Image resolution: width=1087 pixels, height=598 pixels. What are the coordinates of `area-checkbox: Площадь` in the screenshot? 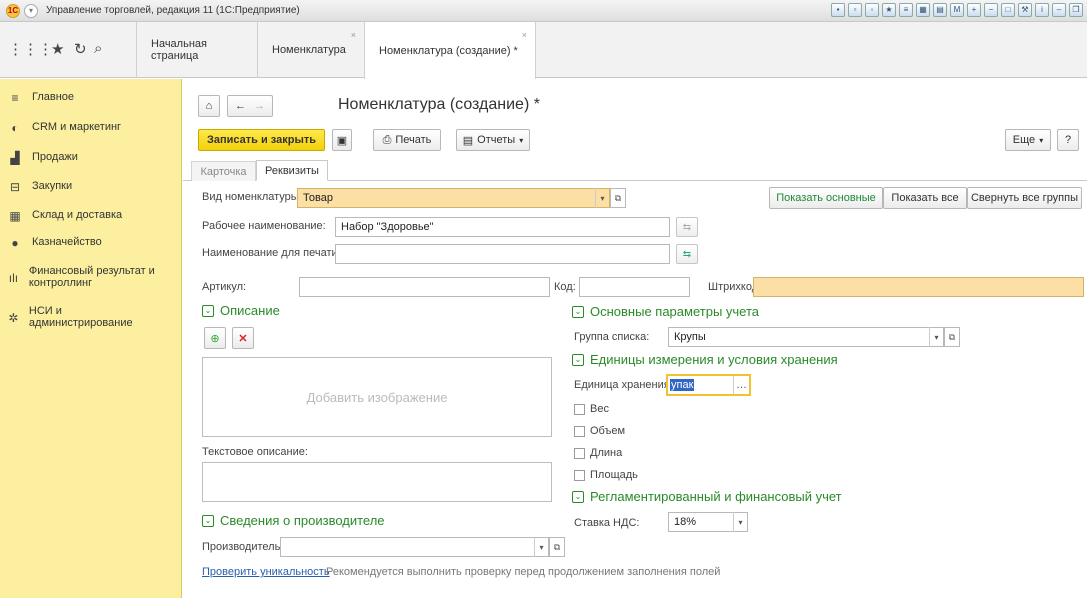 It's located at (606, 475).